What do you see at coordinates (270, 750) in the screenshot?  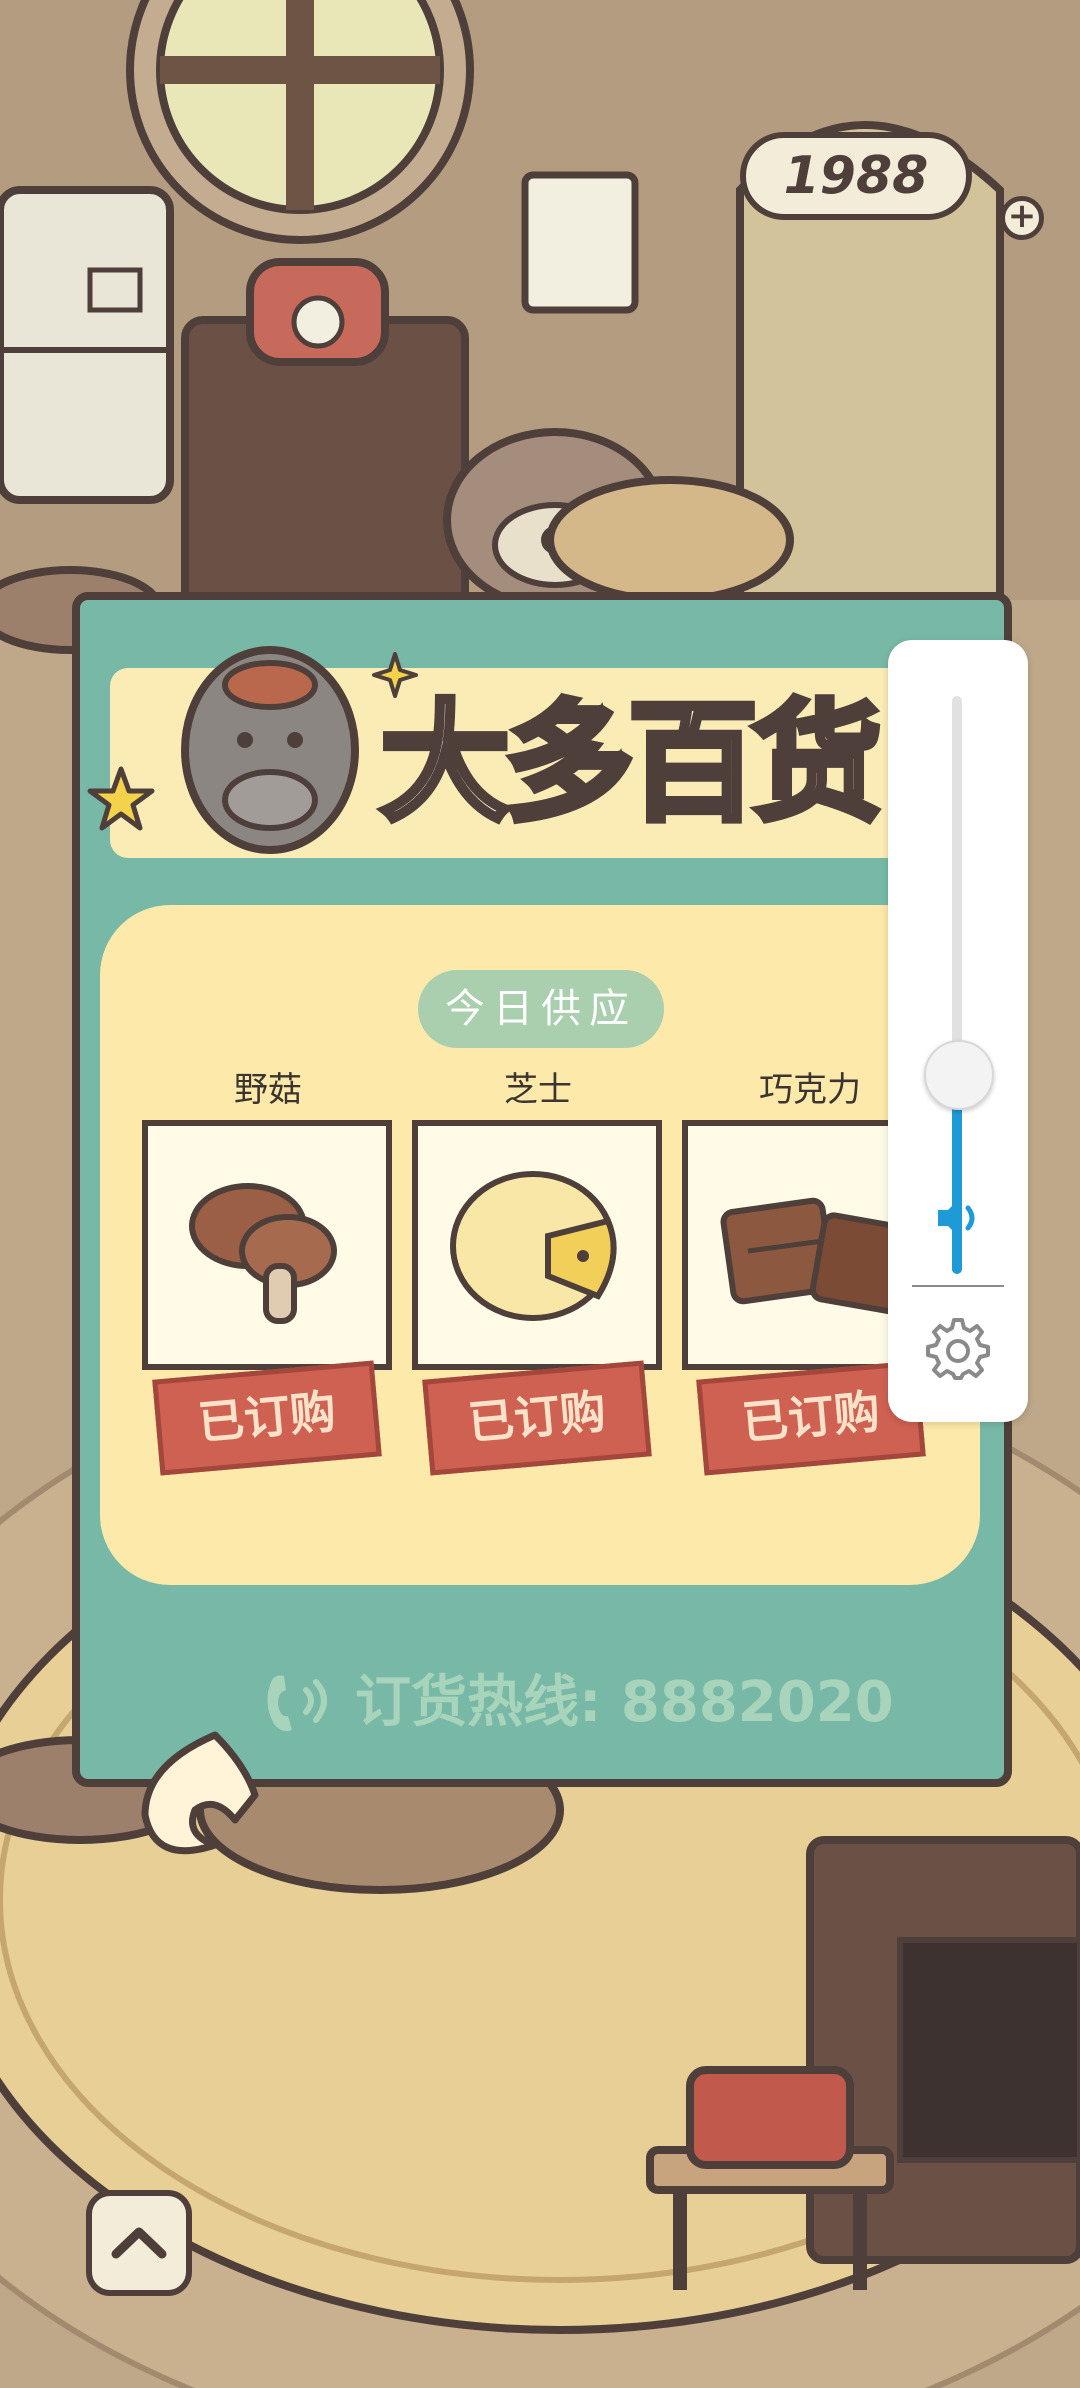 I see `shopkeeper-icon` at bounding box center [270, 750].